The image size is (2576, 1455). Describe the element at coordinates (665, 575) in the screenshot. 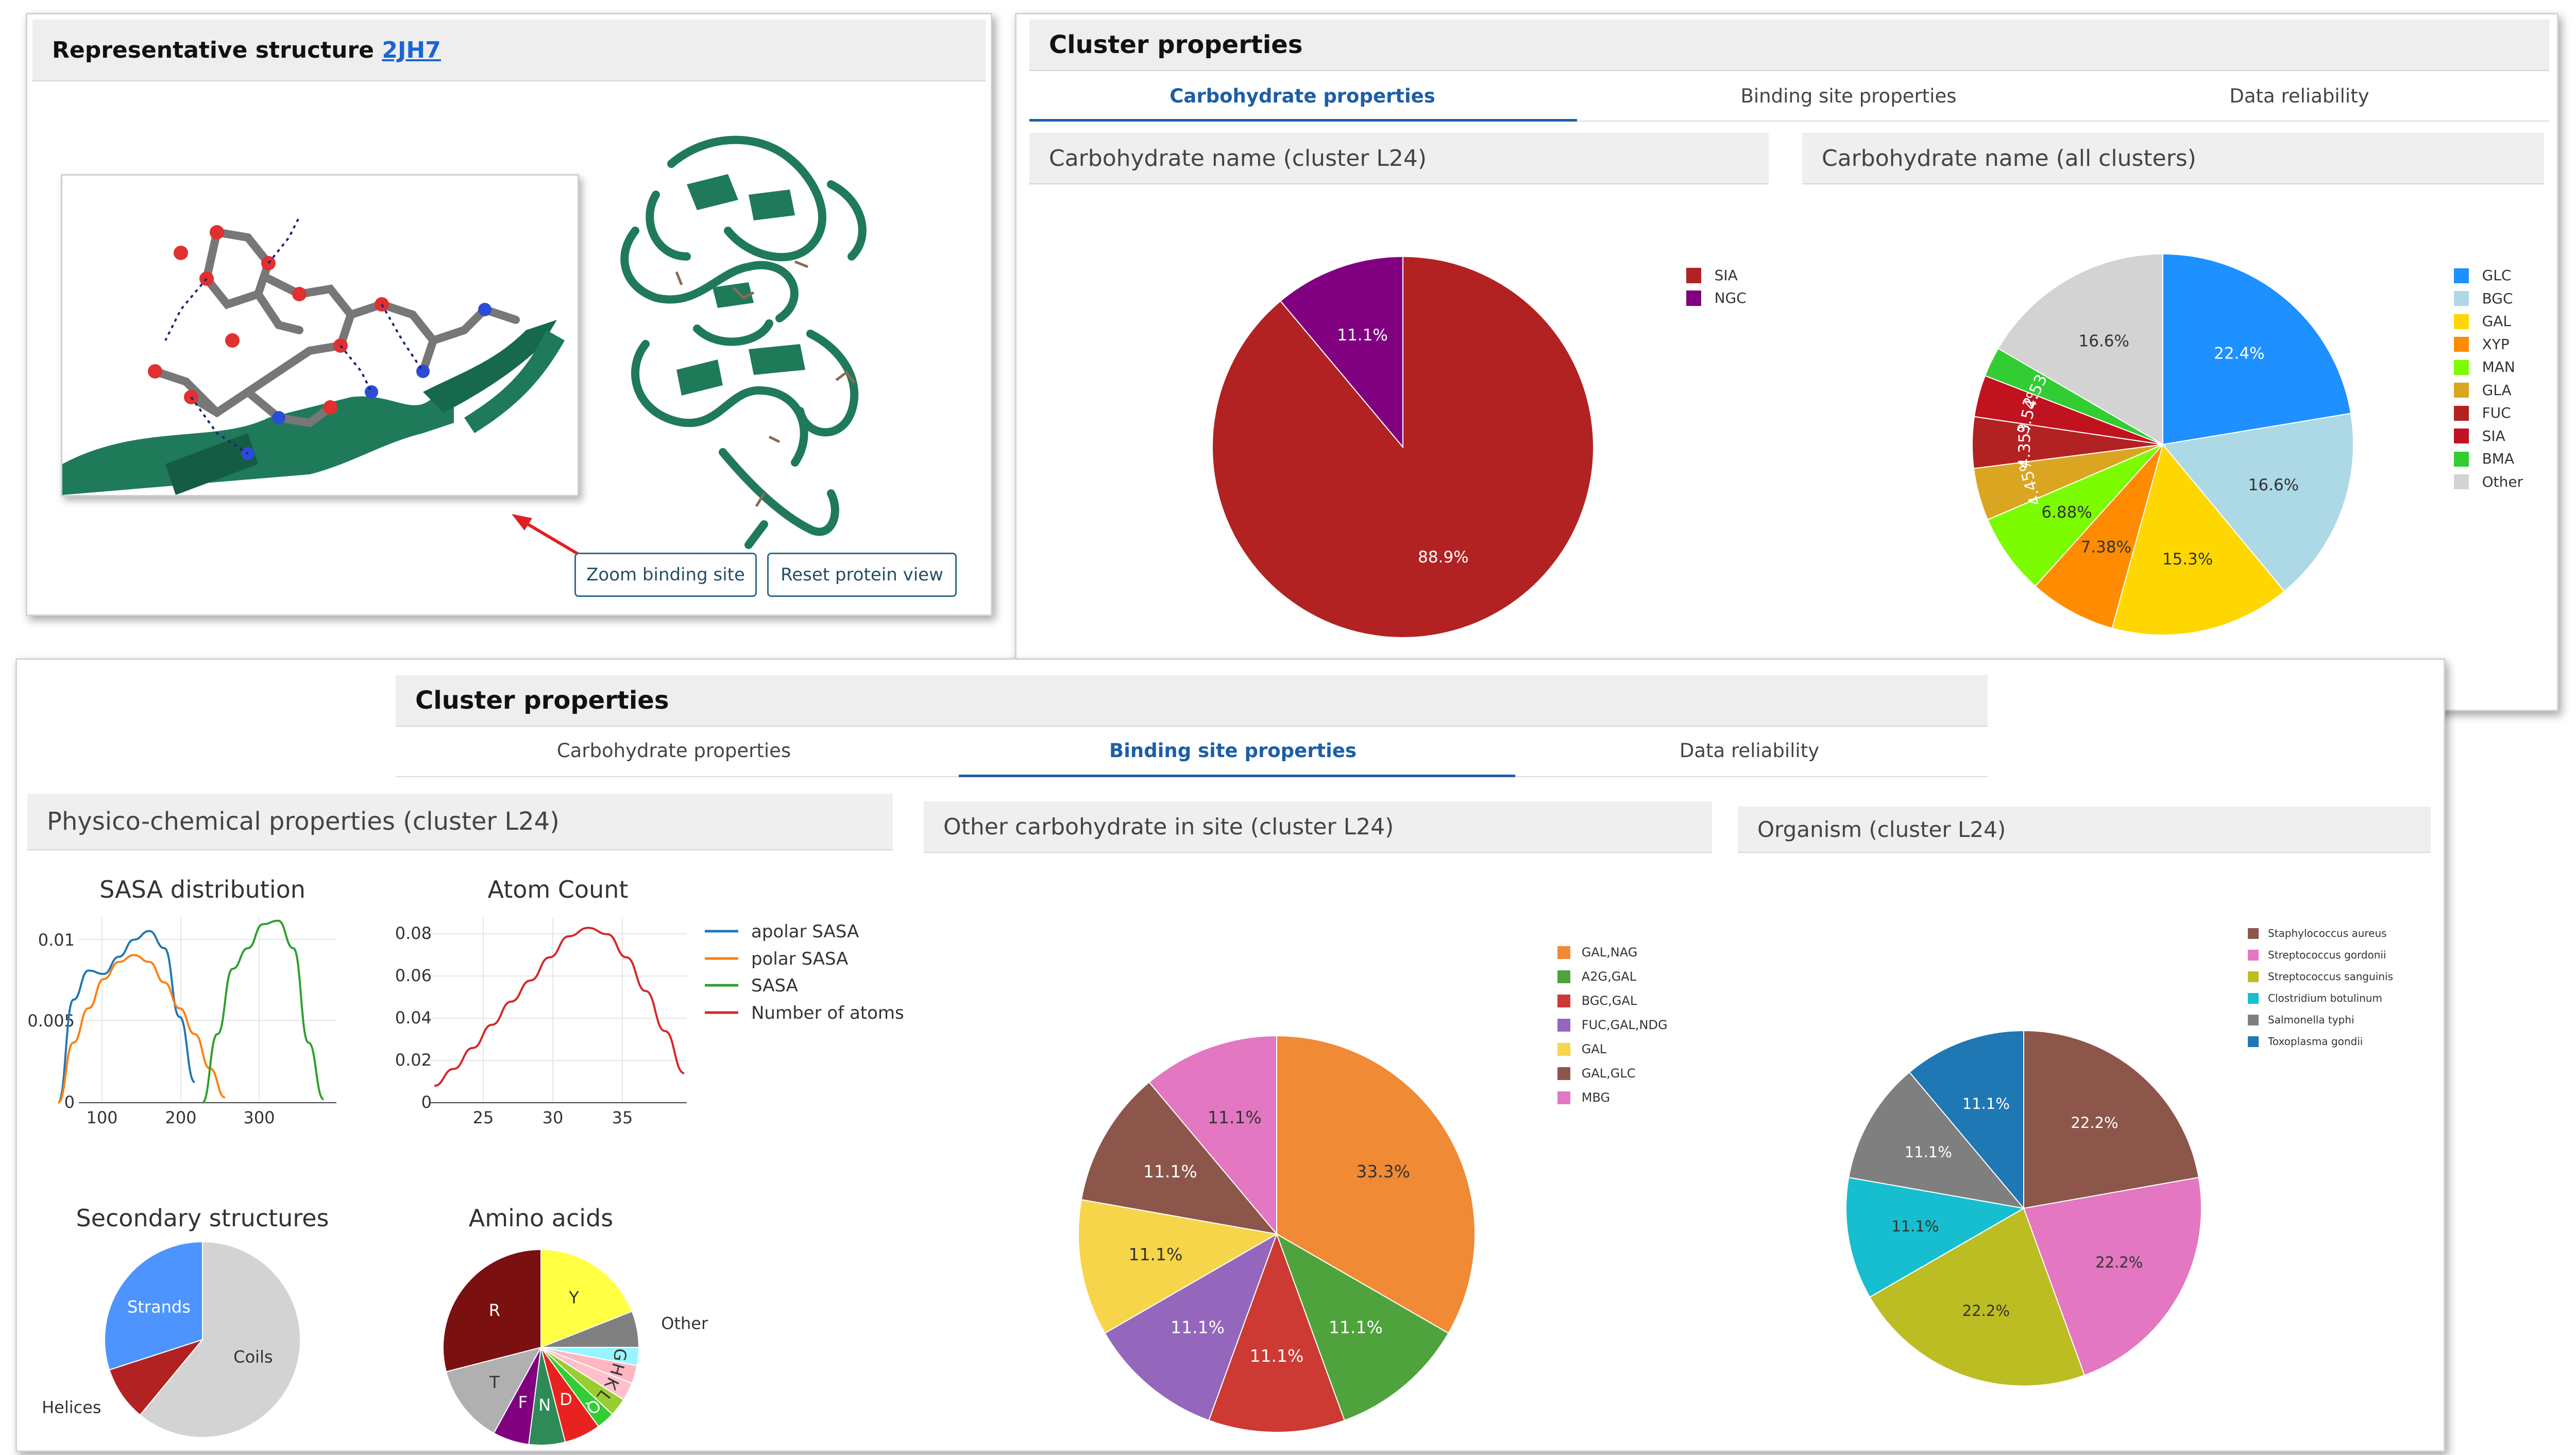

I see `zoom-binding-site-button: Zoom binding site` at that location.